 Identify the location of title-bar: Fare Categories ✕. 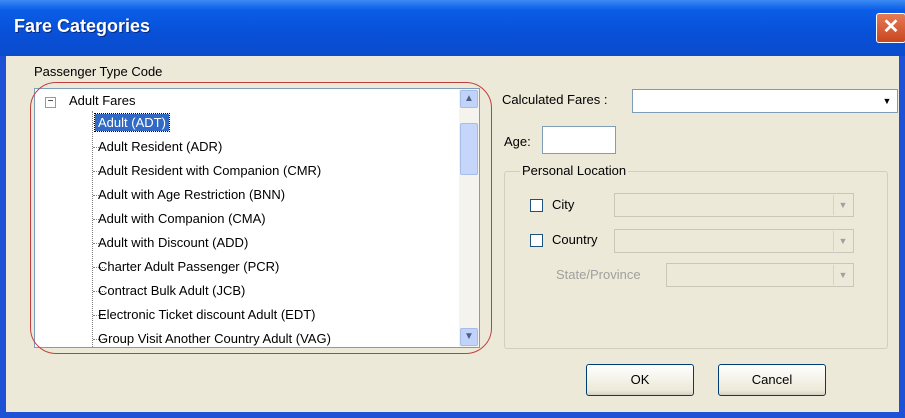
(452, 28).